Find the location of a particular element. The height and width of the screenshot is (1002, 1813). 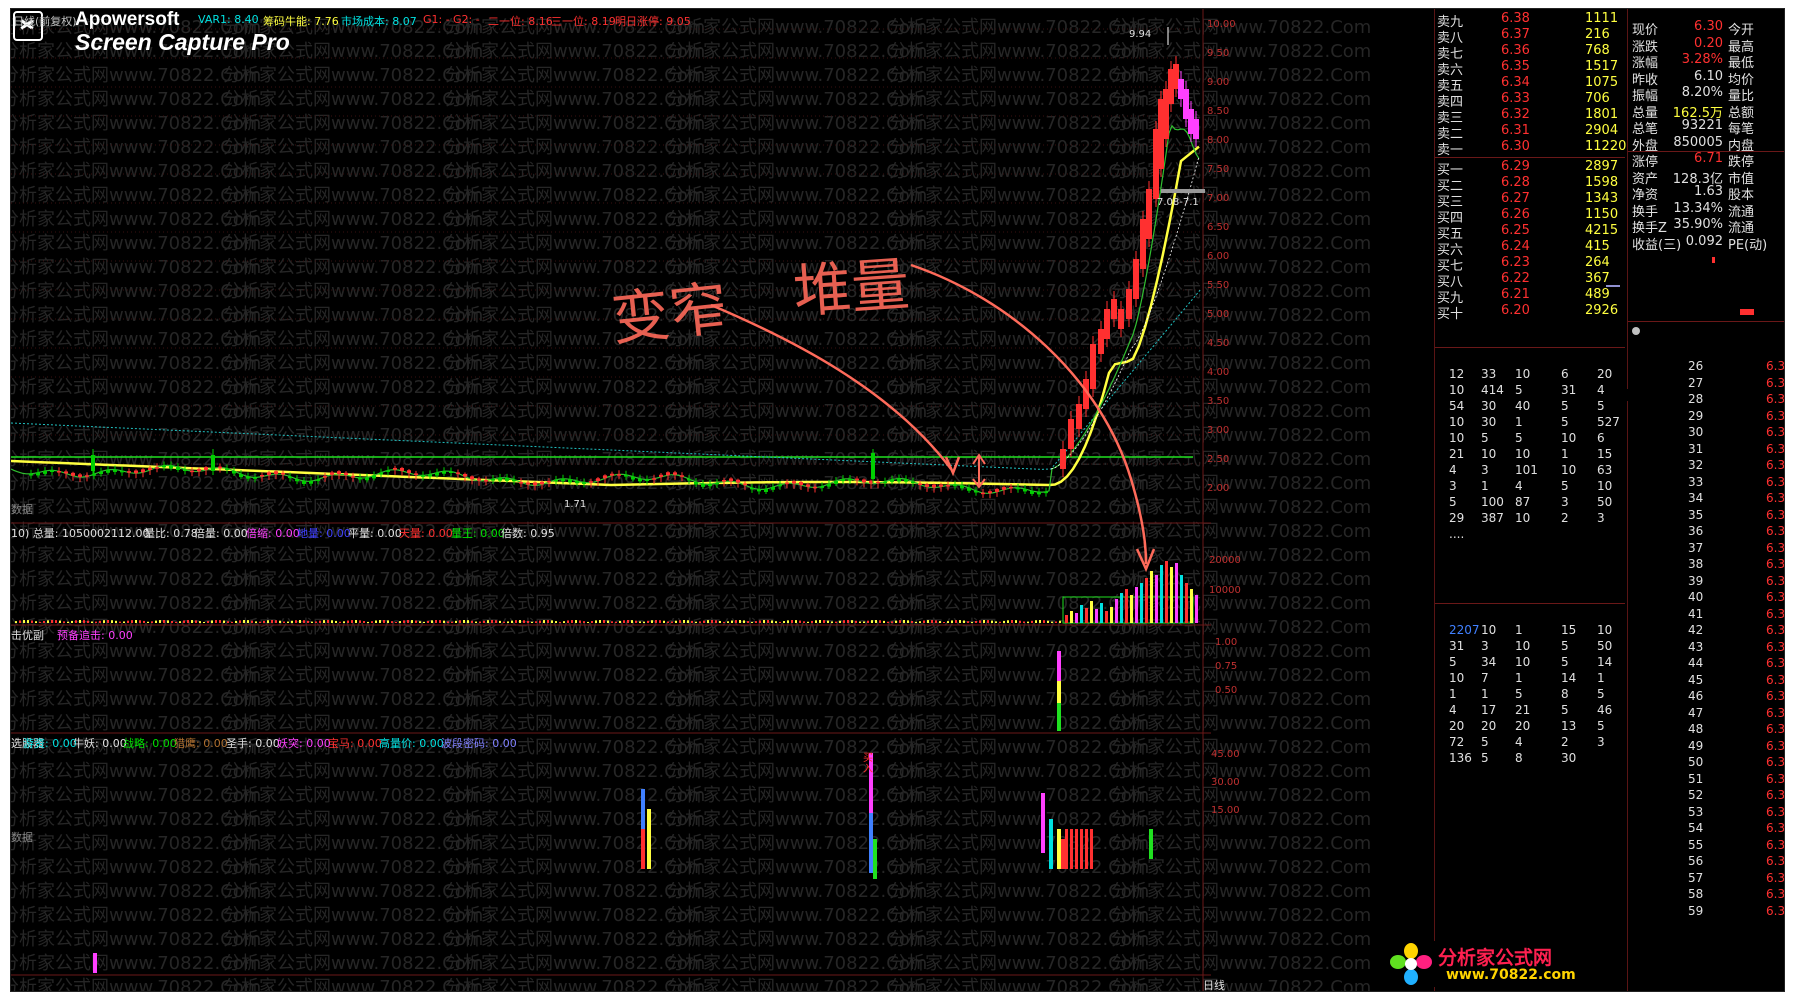

buy1-queue-cell: 20 is located at coordinates (1457, 726).